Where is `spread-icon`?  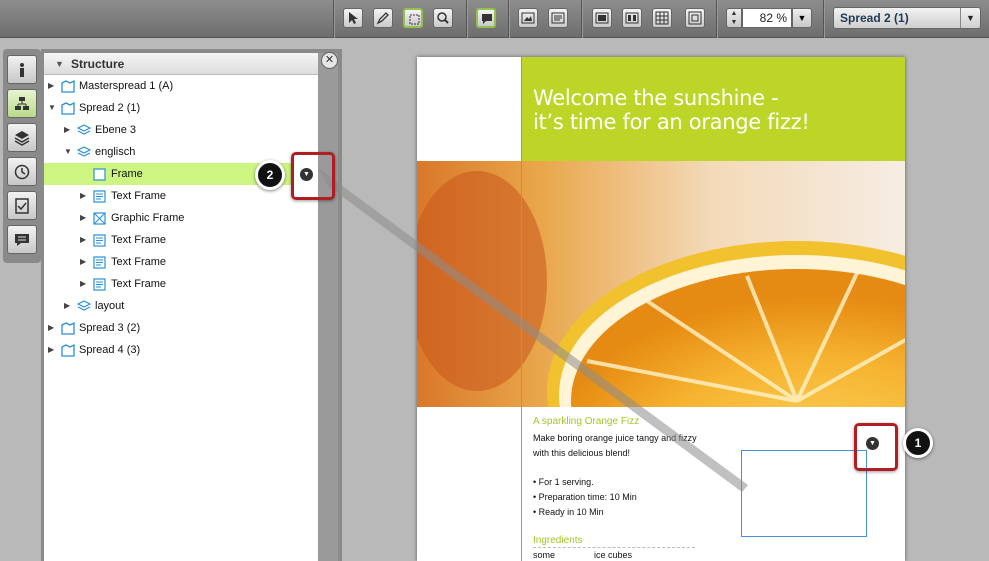
spread-icon is located at coordinates (68, 354).